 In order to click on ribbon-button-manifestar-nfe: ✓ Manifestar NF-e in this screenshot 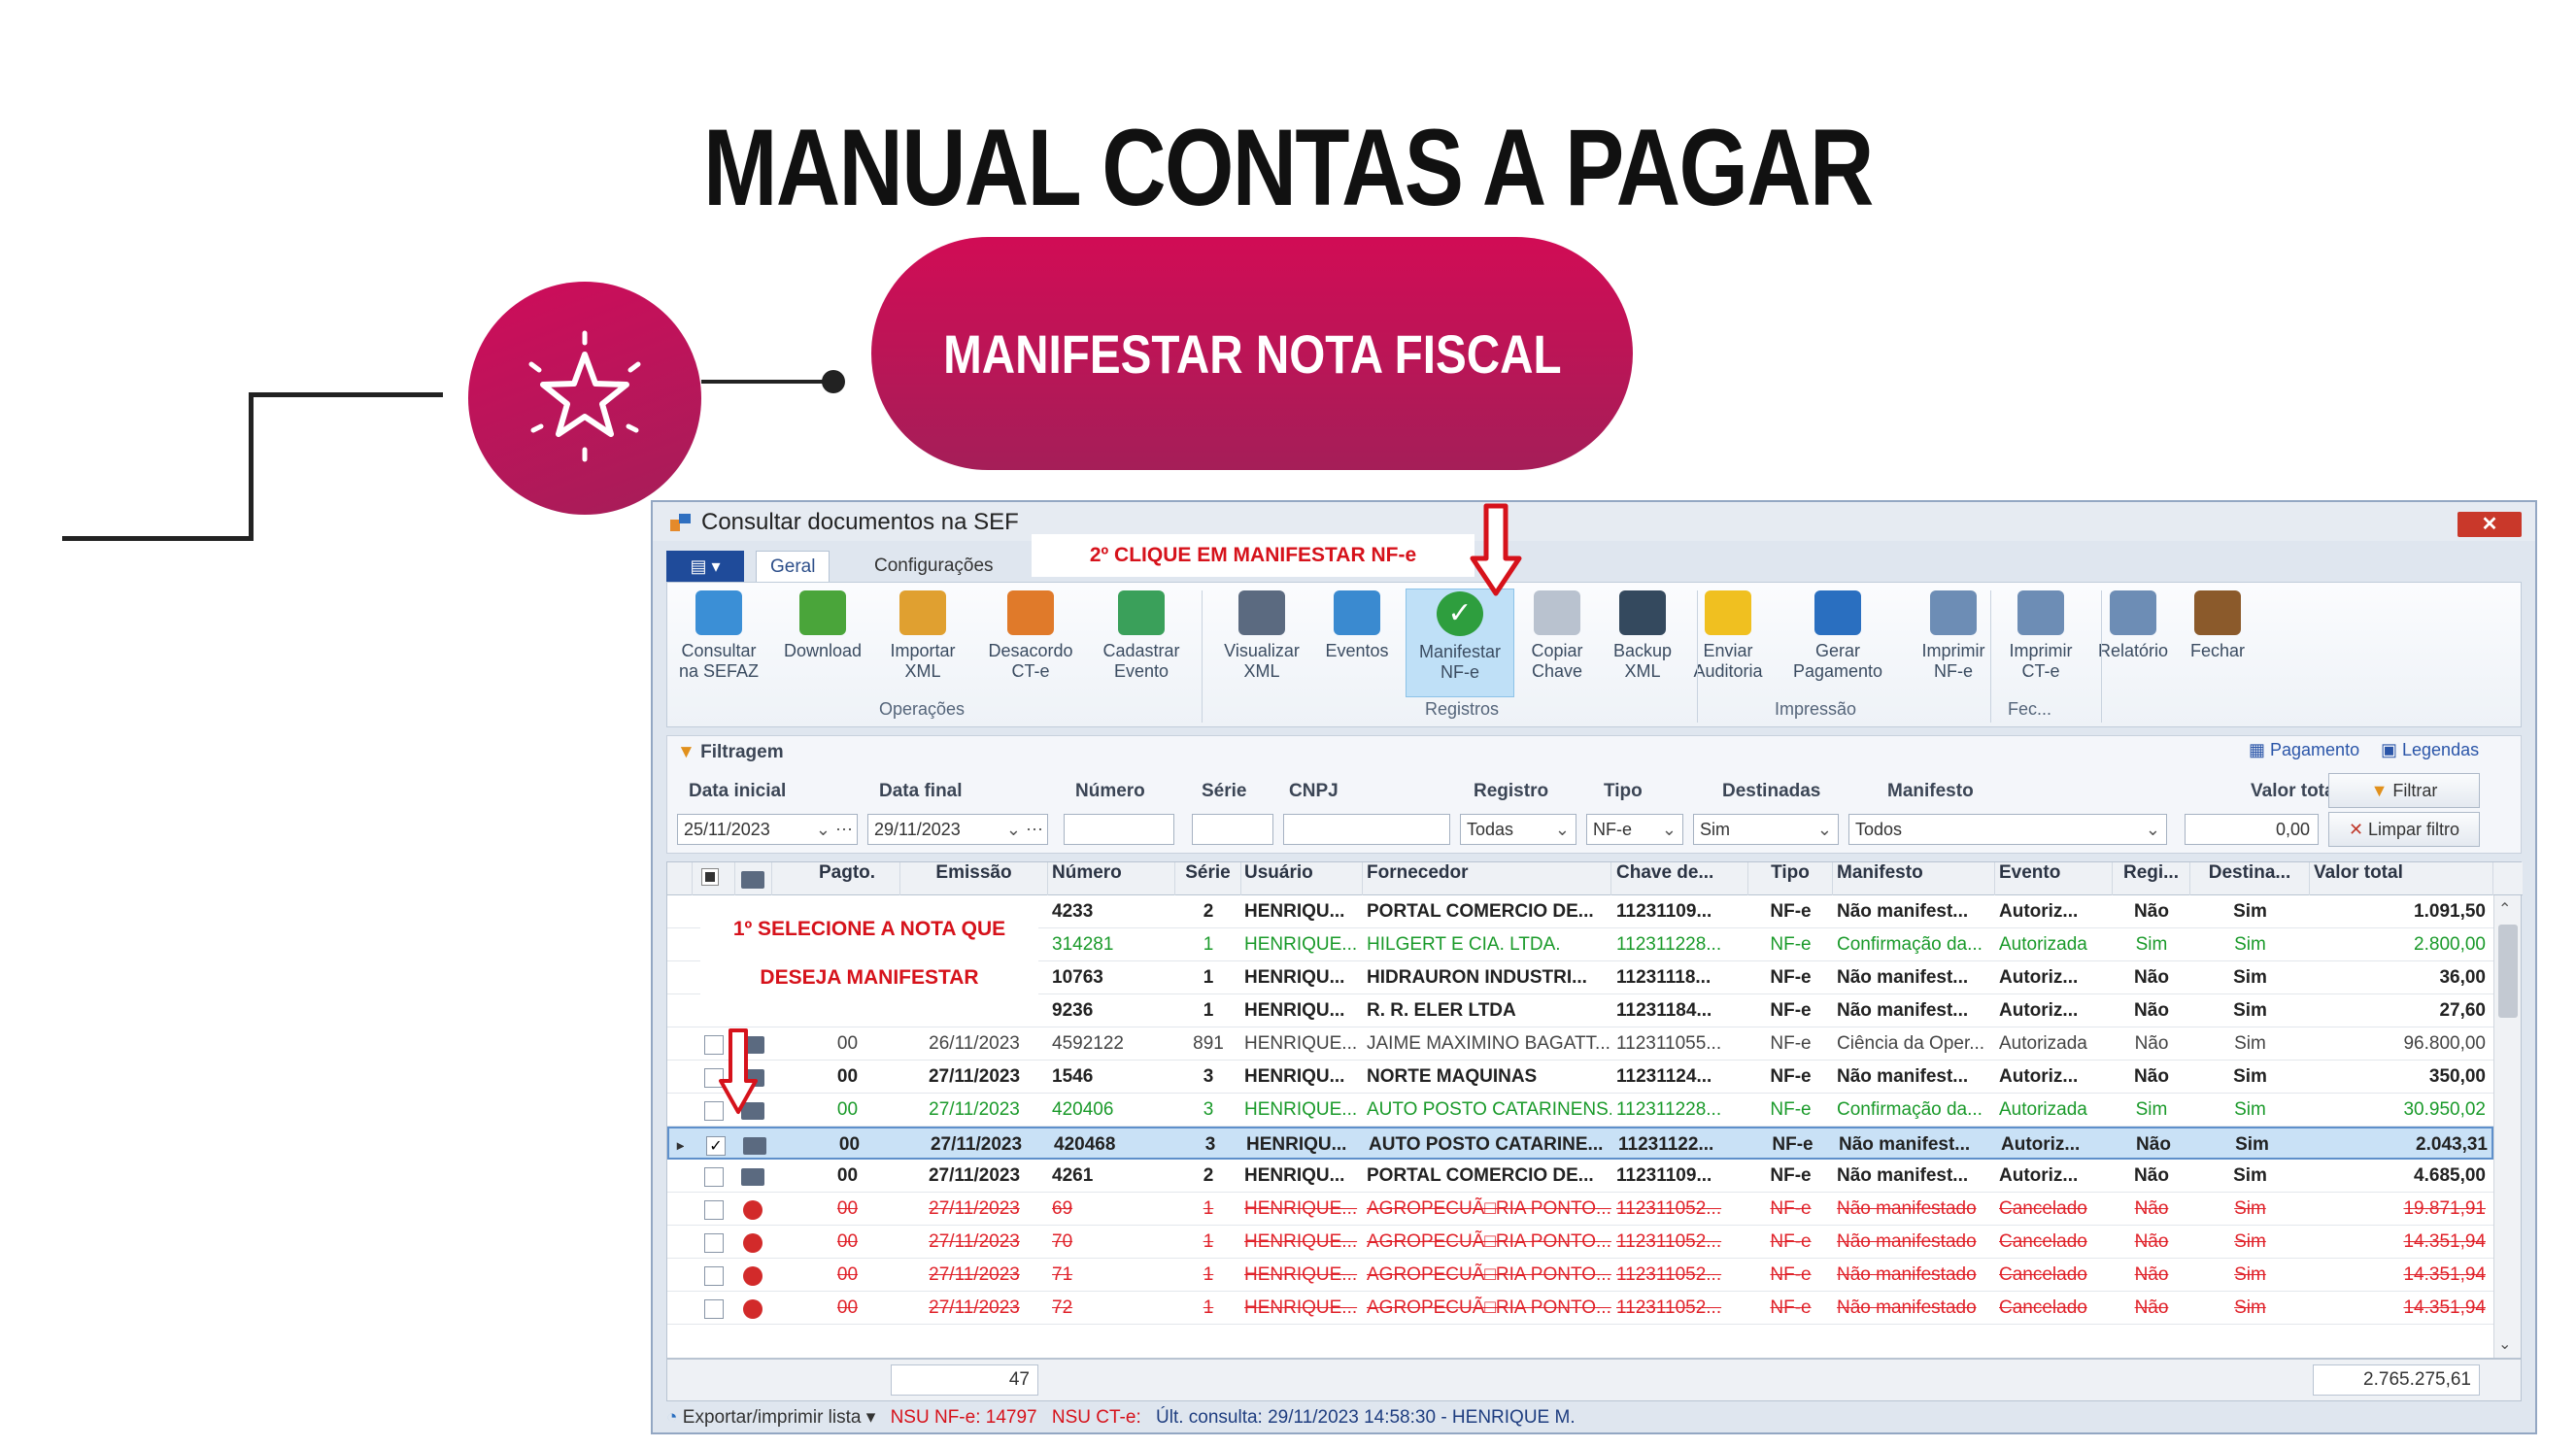, I will do `click(1460, 643)`.